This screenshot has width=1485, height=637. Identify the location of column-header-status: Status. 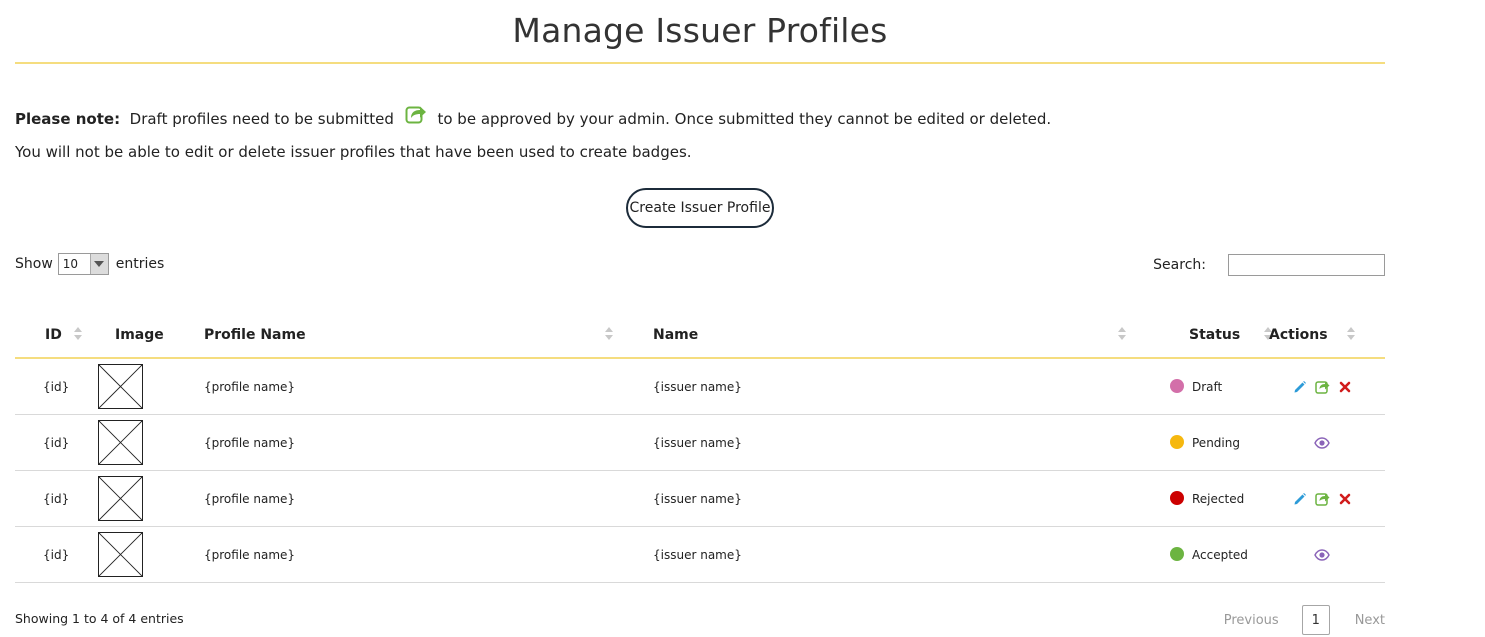
(1204, 335).